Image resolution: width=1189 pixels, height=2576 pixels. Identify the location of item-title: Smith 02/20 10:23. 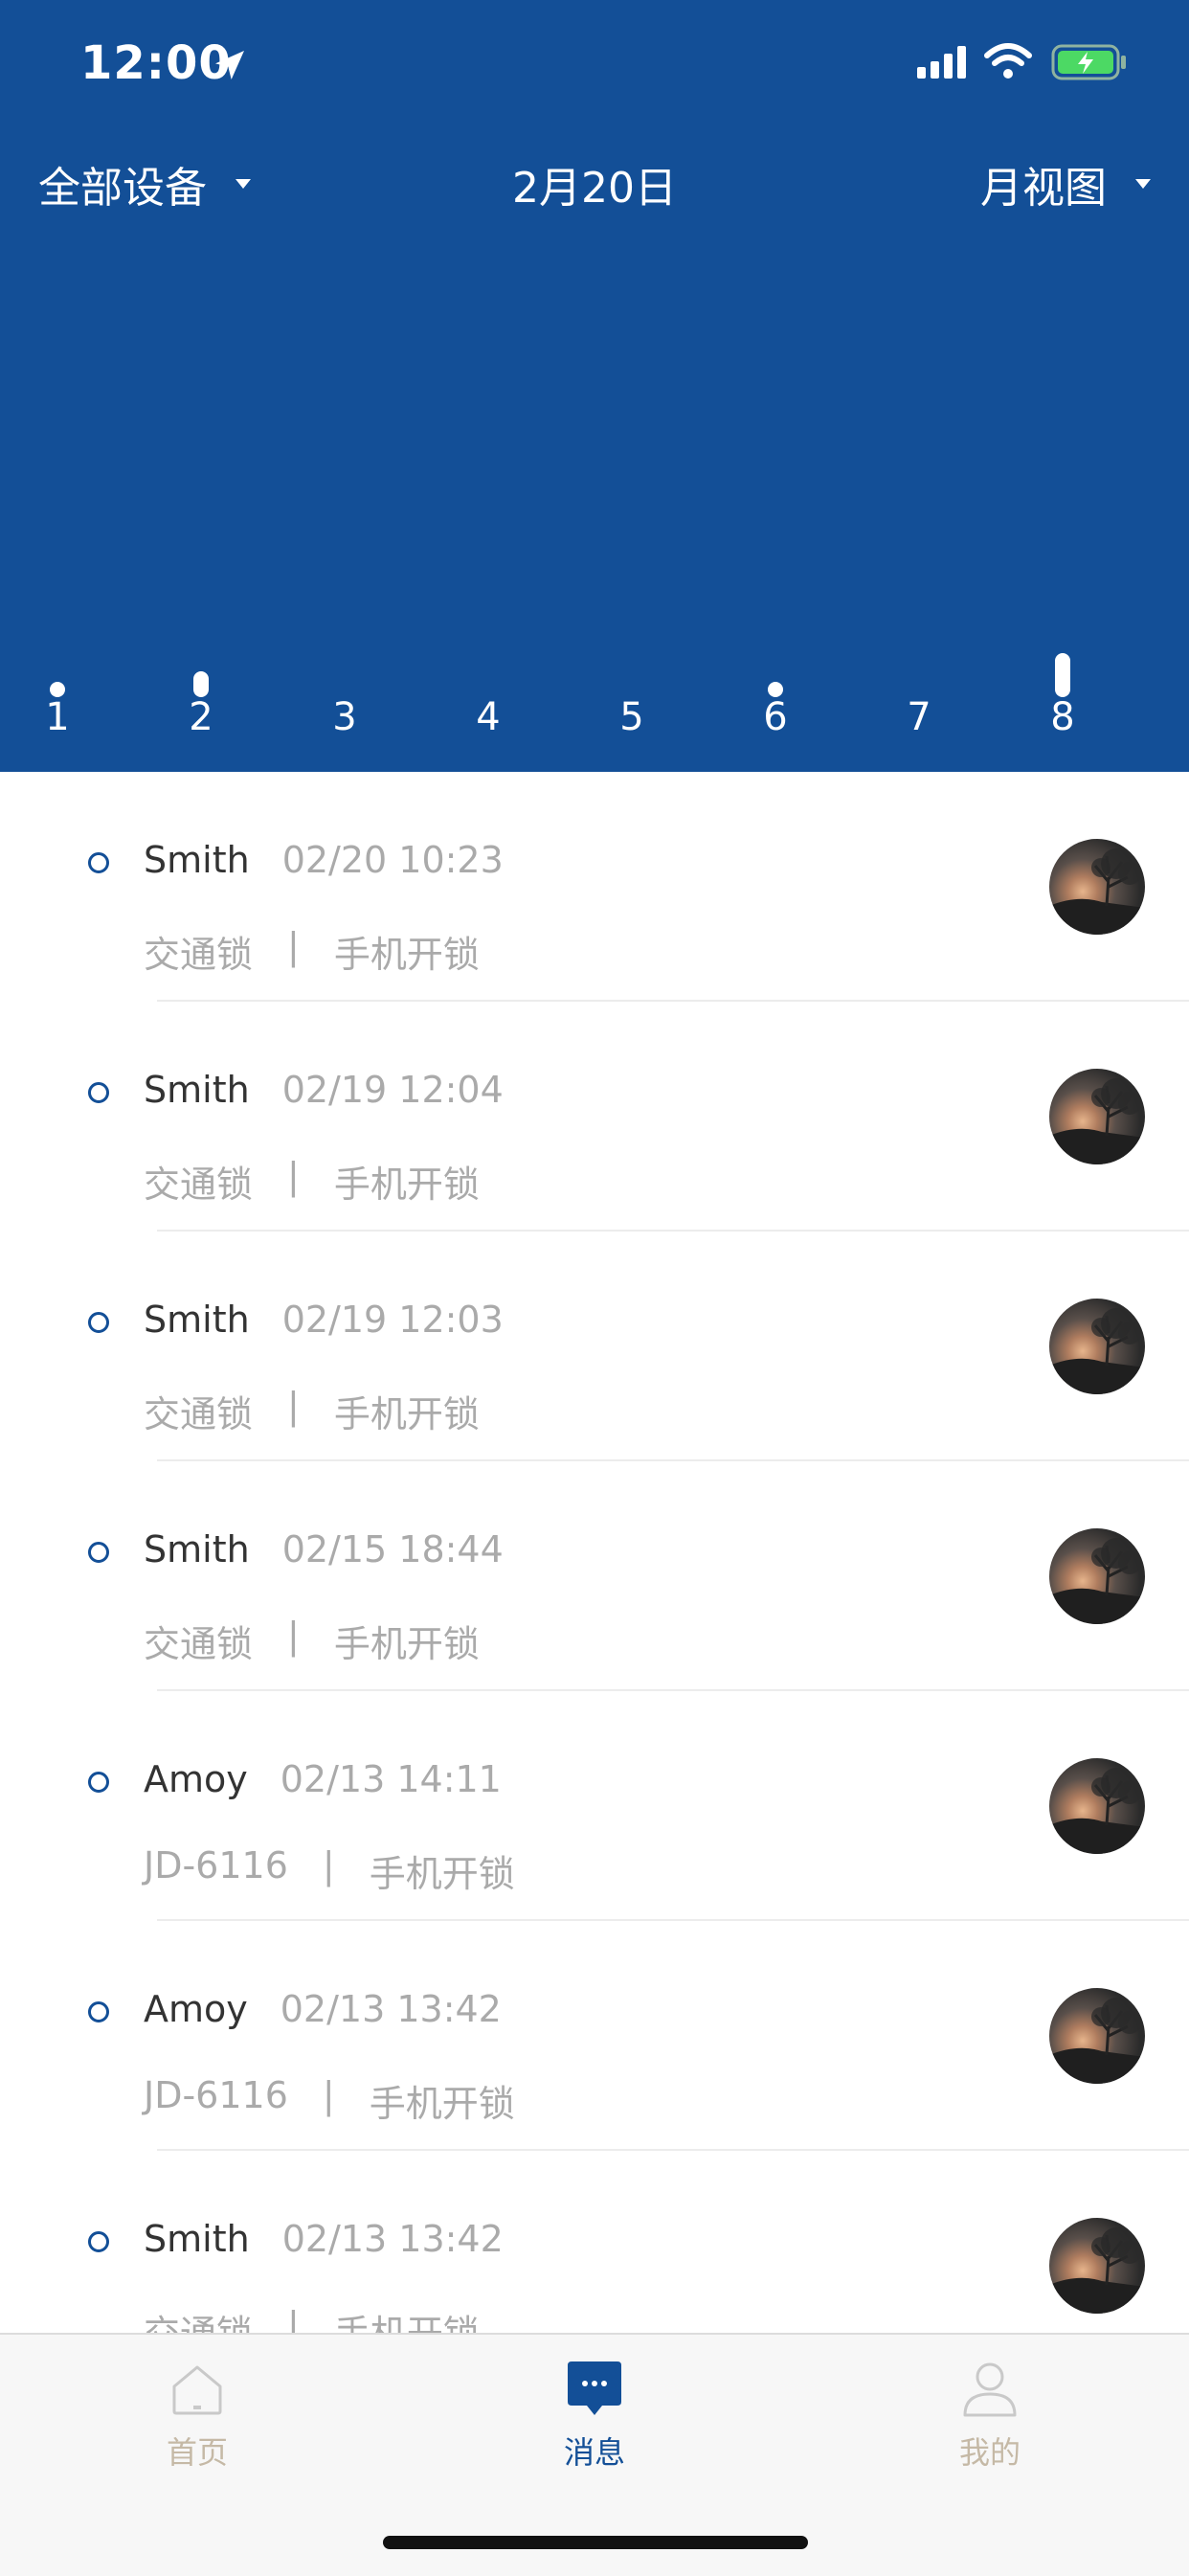
(324, 860).